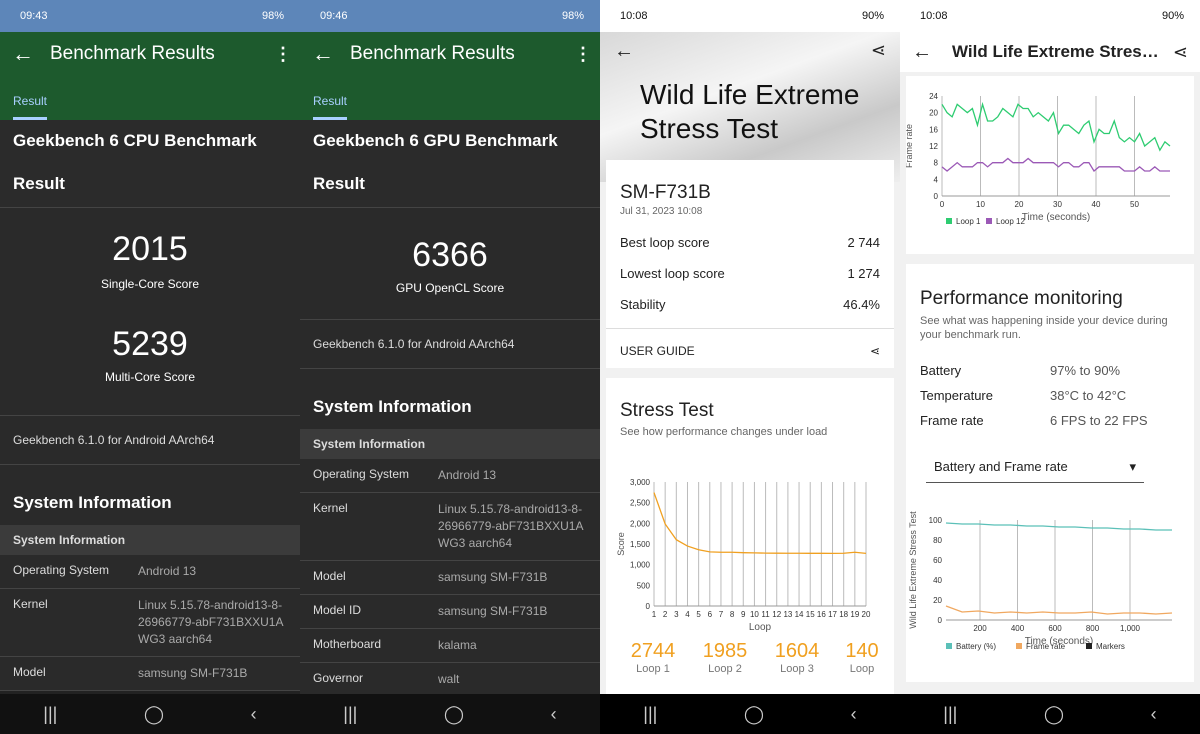  What do you see at coordinates (936, 520) in the screenshot?
I see `y-tick-label: 100` at bounding box center [936, 520].